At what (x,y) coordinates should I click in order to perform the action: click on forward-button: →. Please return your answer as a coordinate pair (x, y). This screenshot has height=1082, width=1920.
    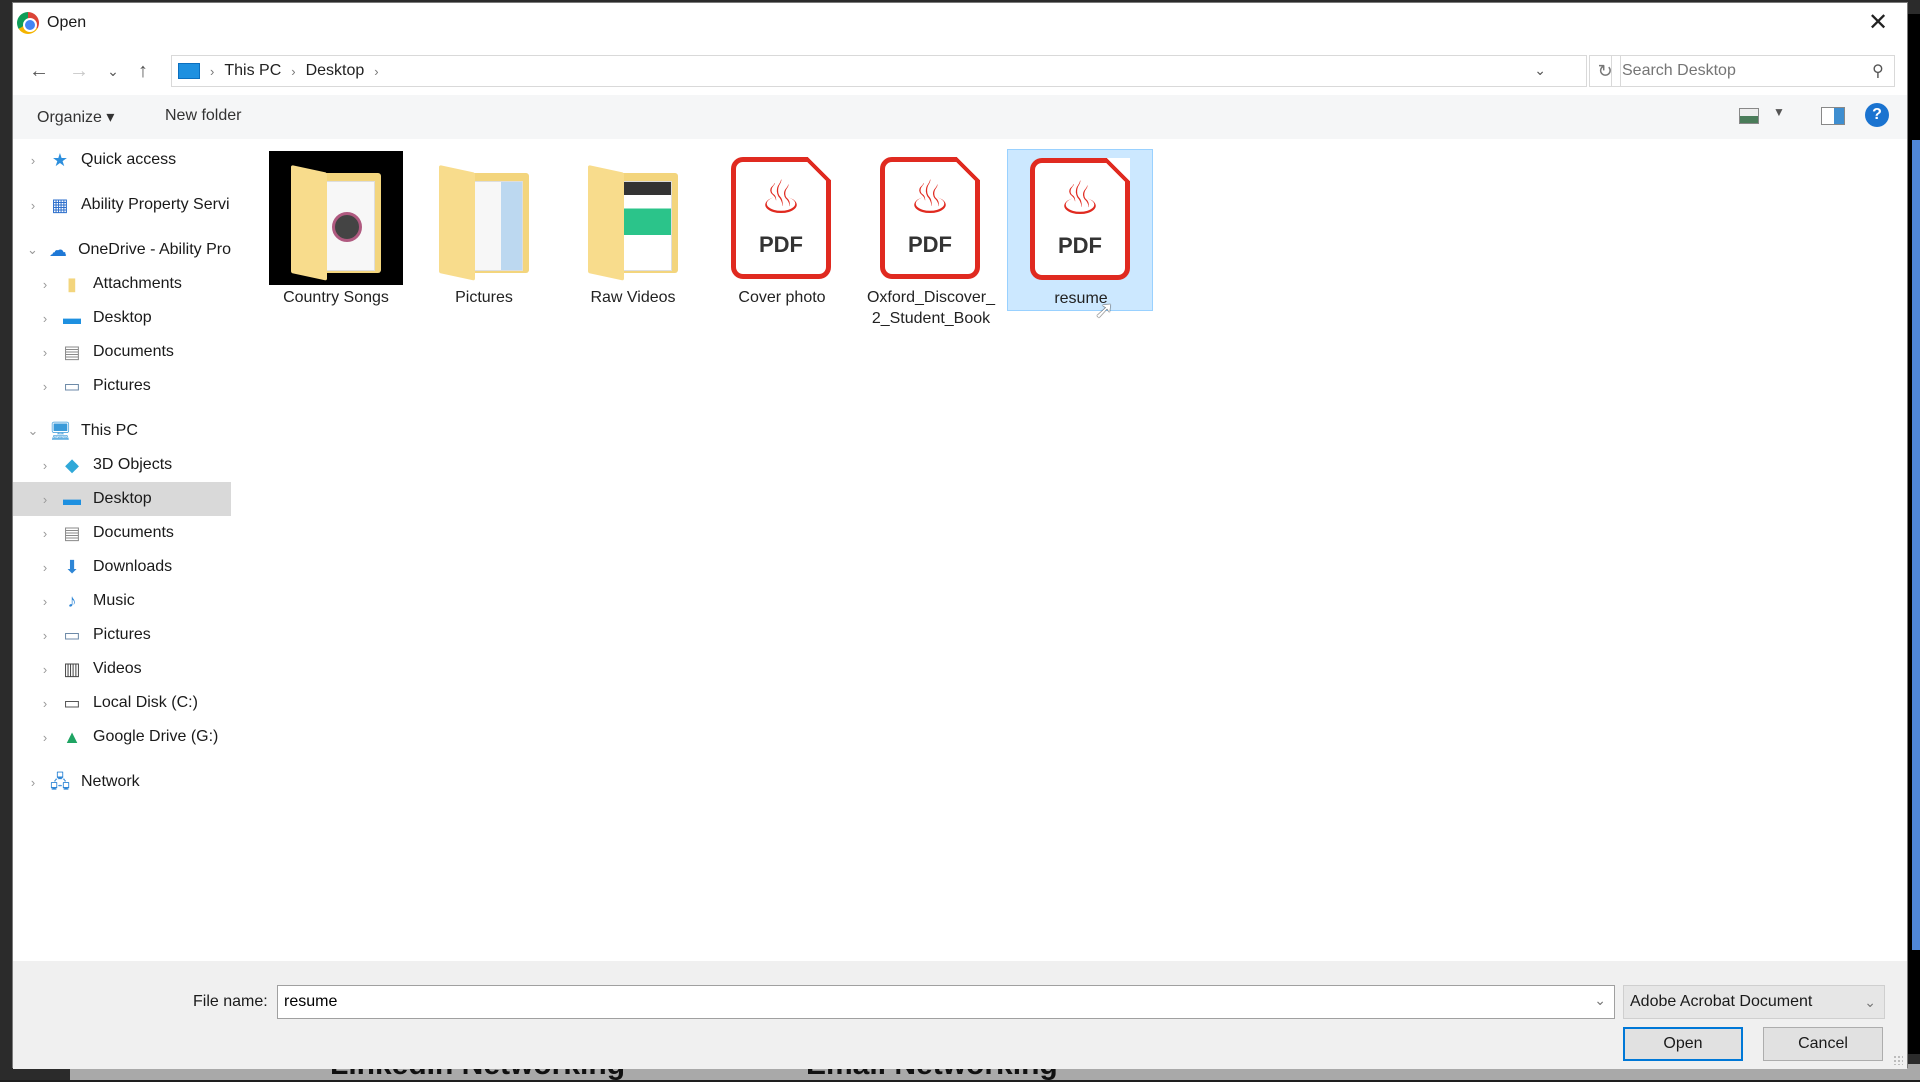
    Looking at the image, I should click on (79, 71).